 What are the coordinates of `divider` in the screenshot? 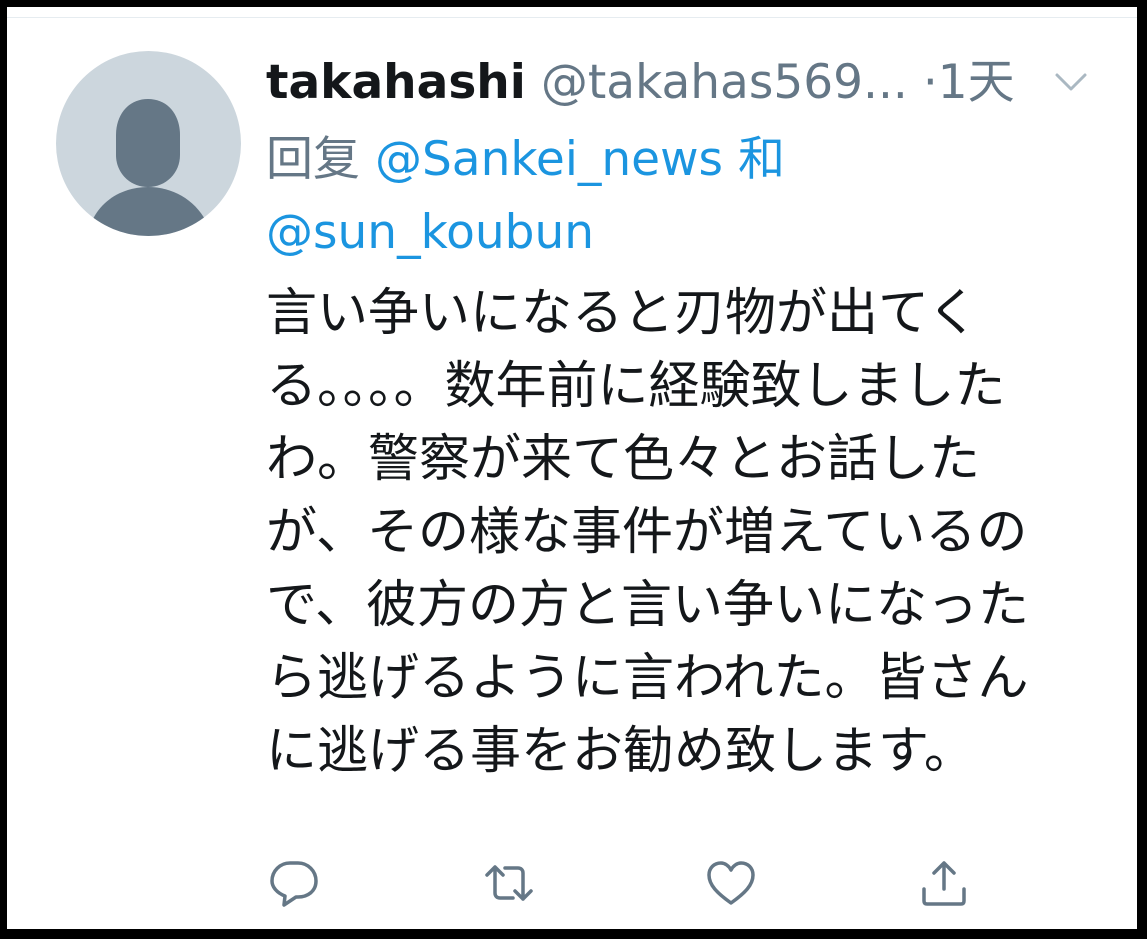 It's located at (572, 17).